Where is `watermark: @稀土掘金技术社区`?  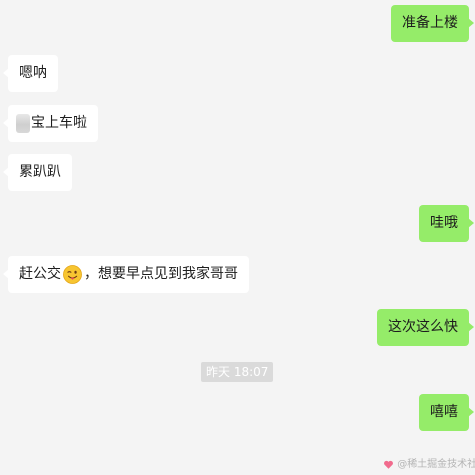
watermark: @稀土掘金技术社区 is located at coordinates (429, 465).